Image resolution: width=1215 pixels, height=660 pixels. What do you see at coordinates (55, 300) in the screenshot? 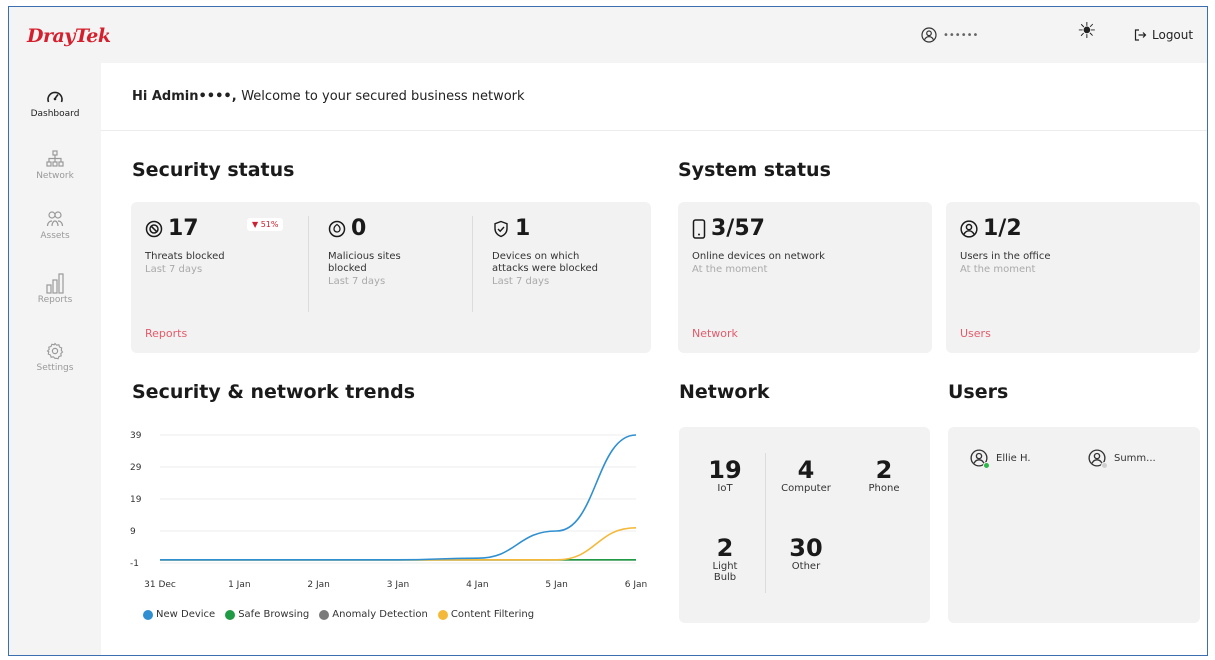
I see `sidebar-item-label: Reports` at bounding box center [55, 300].